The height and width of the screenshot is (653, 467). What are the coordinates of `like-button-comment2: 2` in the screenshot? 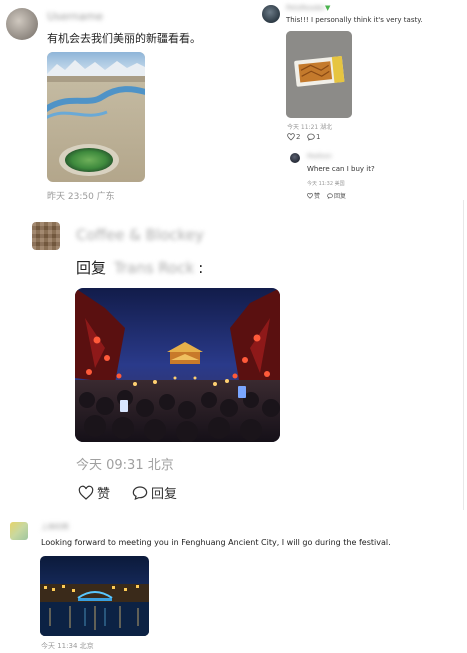 It's located at (293, 137).